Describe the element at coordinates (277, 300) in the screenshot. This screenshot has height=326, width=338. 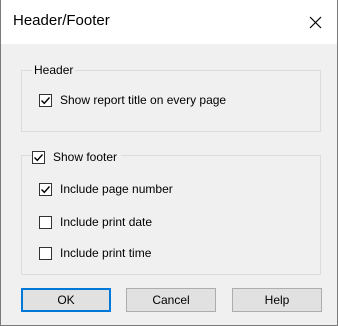
I see `help-button: Help` at that location.